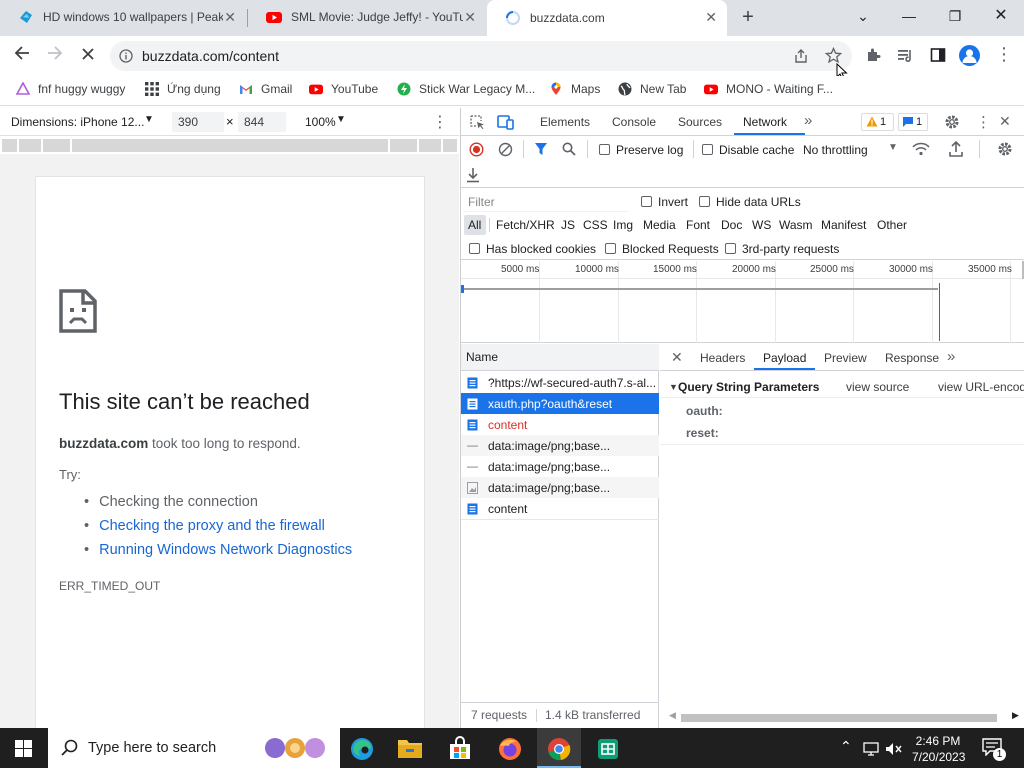 The image size is (1024, 768). Describe the element at coordinates (595, 225) in the screenshot. I see `type-filter-css: CSS` at that location.